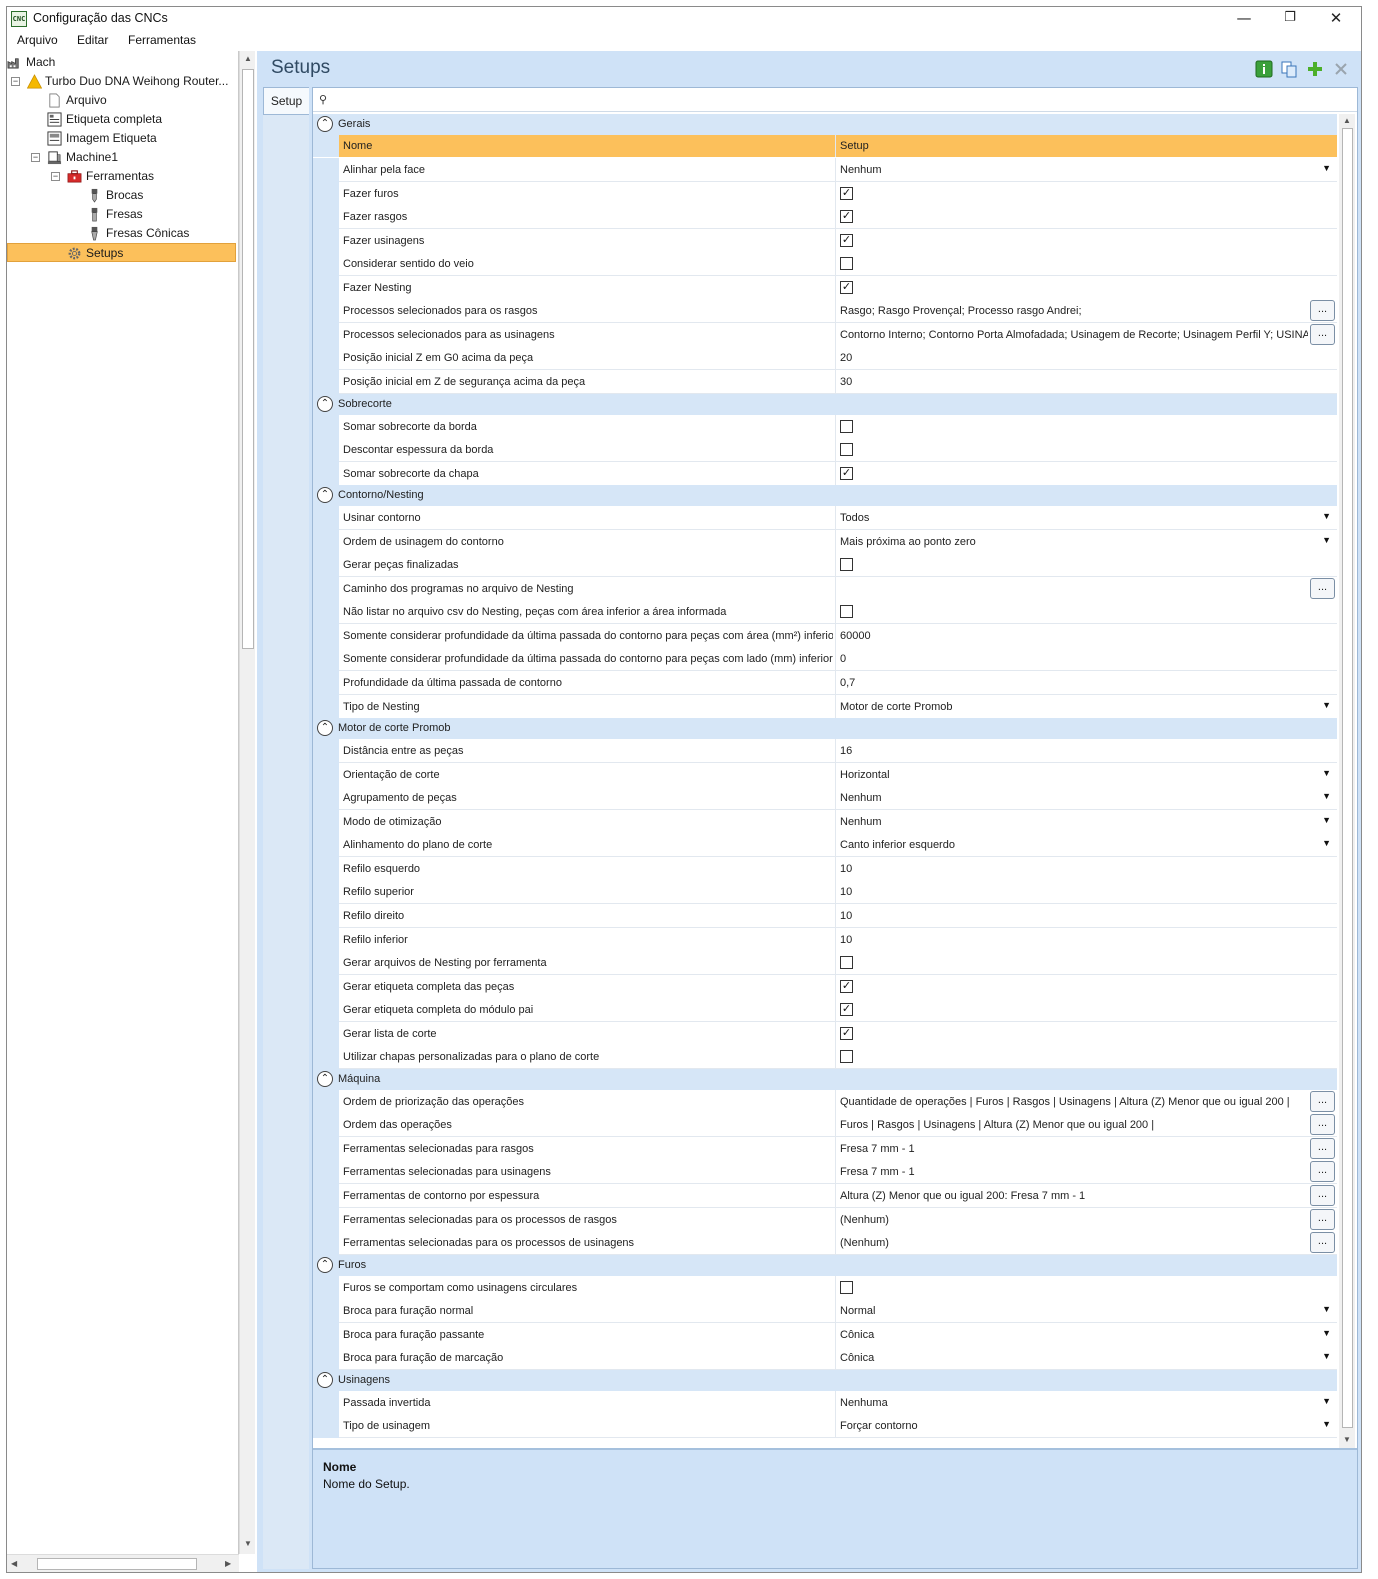  Describe the element at coordinates (825, 798) in the screenshot. I see `property-row: Agrupamento de peças Nenhum ▼` at that location.